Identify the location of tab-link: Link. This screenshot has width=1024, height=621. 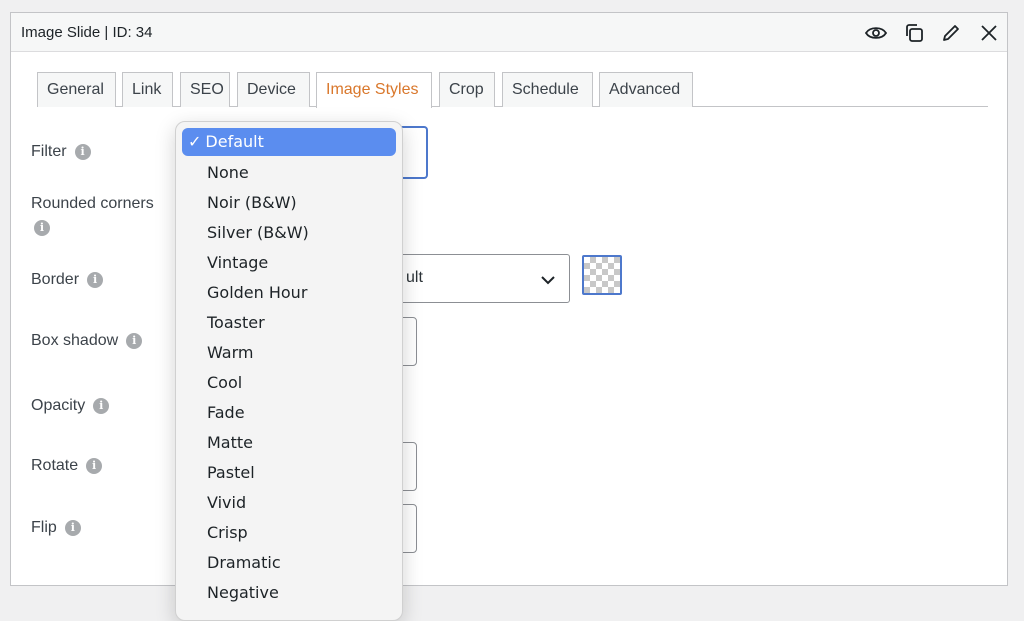
(147, 89).